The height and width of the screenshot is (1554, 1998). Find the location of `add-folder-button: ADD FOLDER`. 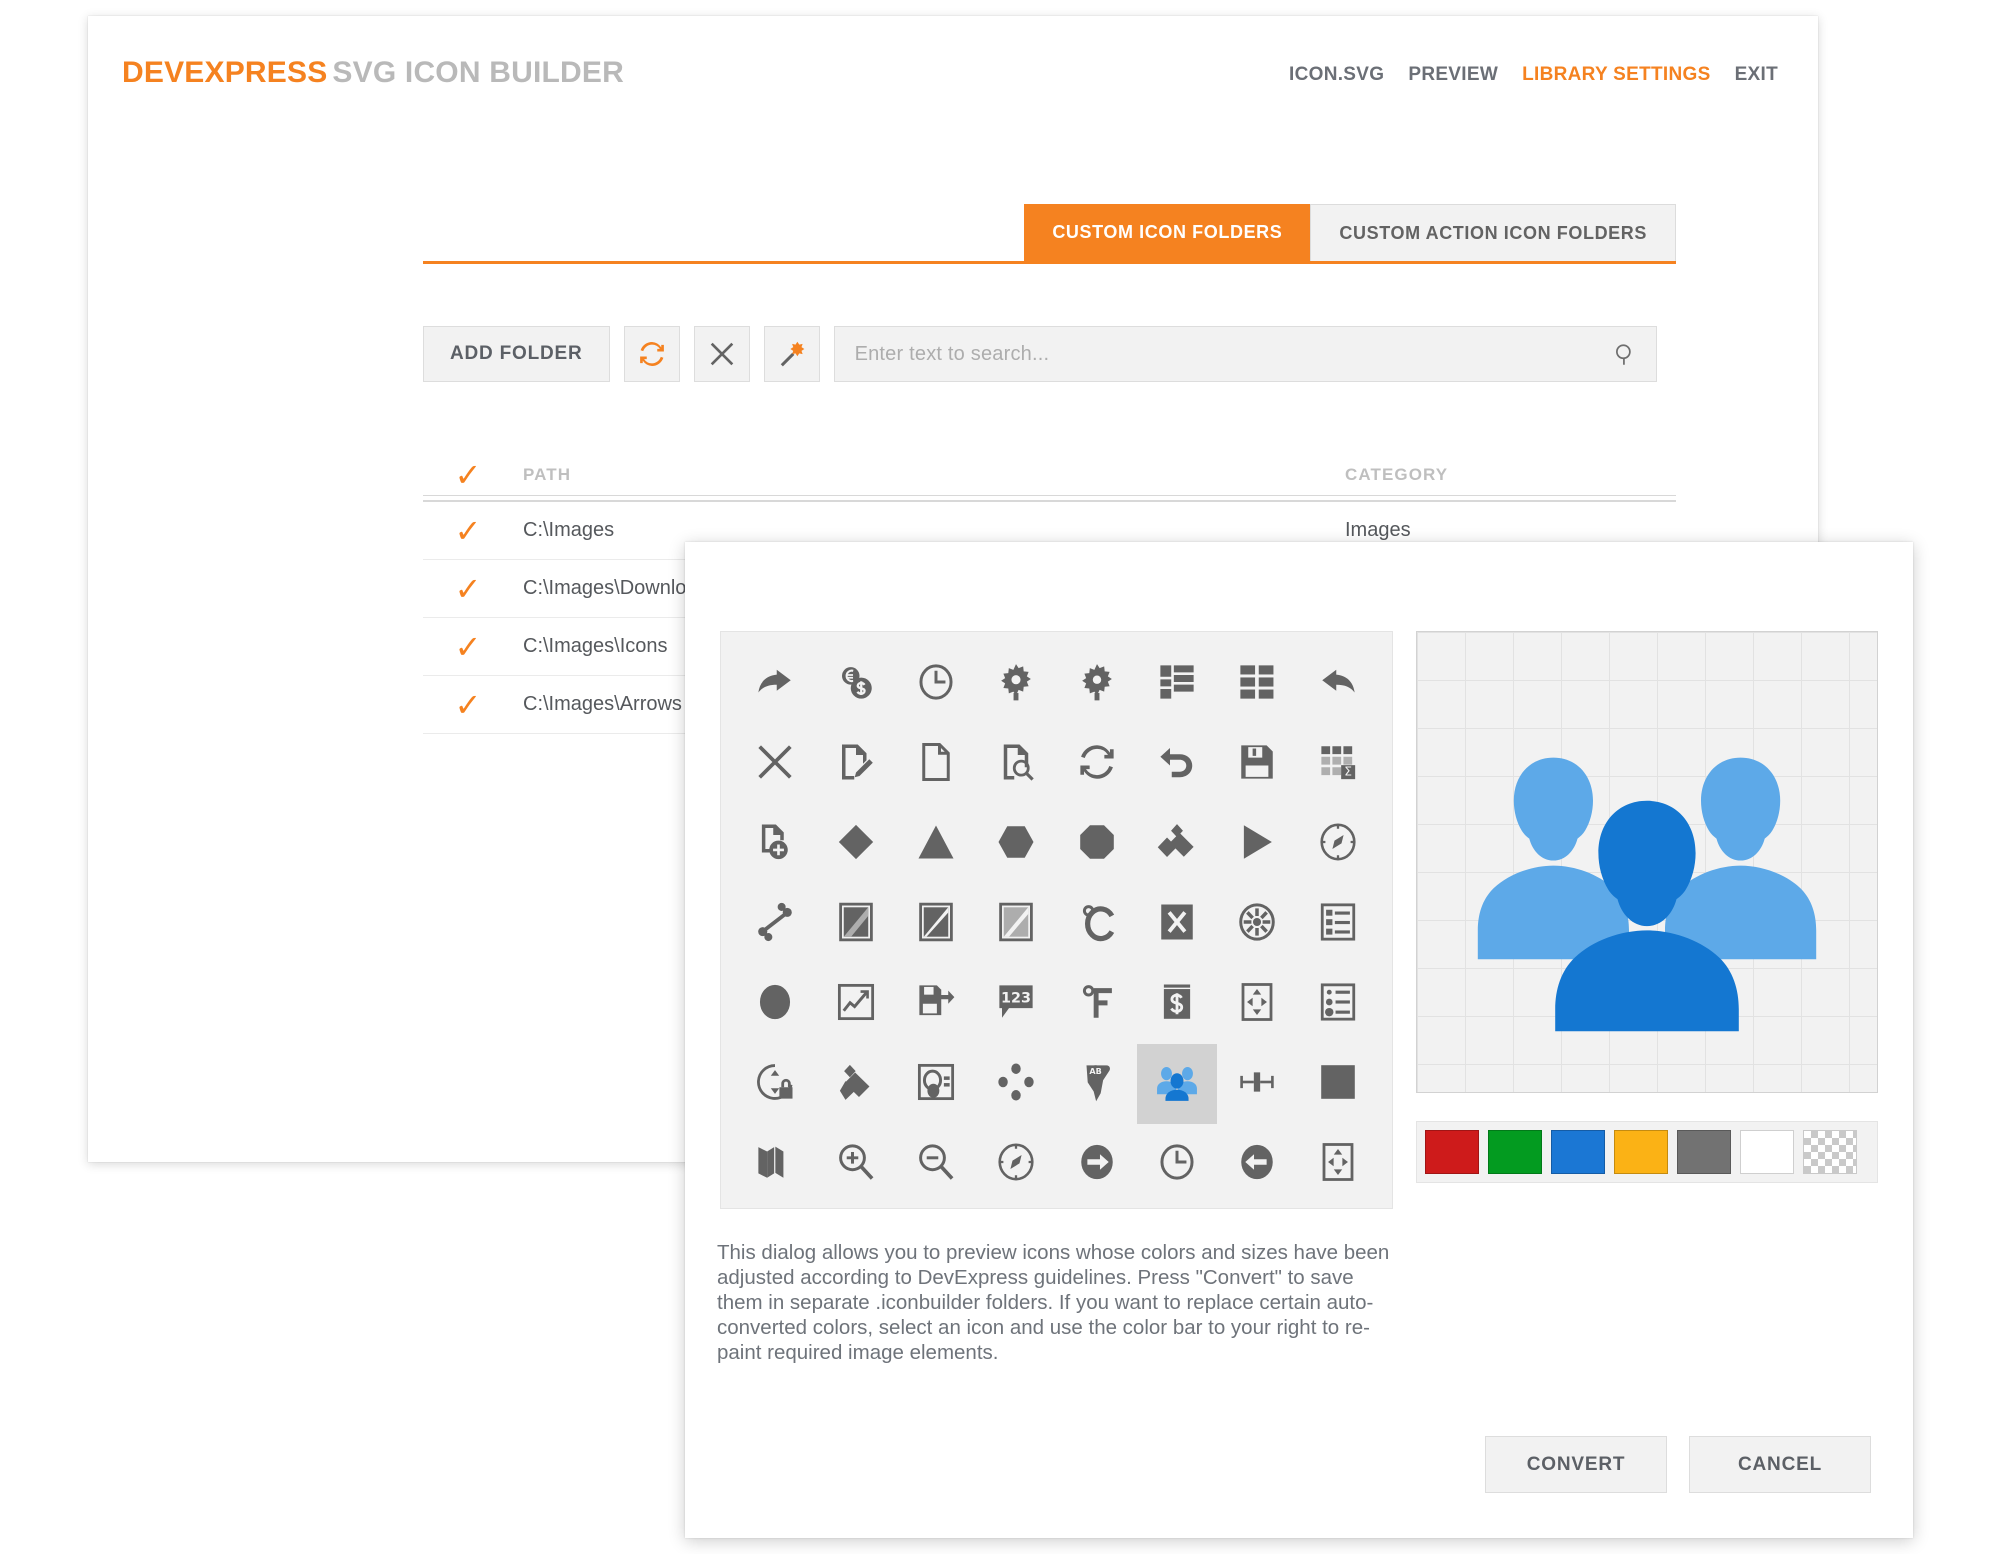

add-folder-button: ADD FOLDER is located at coordinates (516, 354).